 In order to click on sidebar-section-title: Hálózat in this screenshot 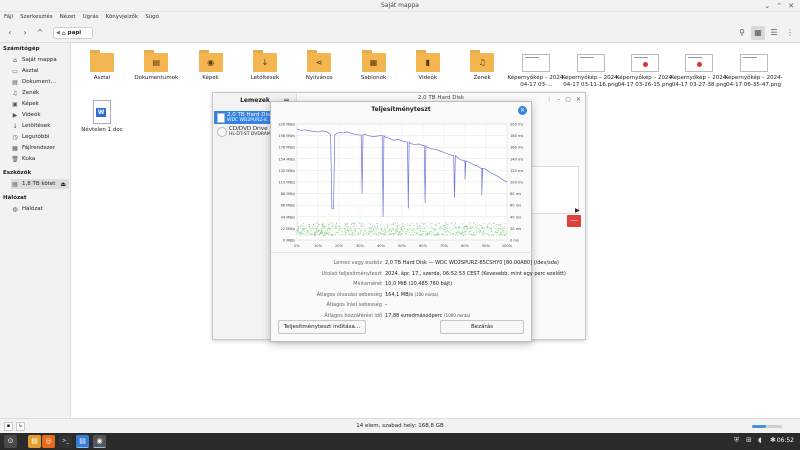, I will do `click(15, 198)`.